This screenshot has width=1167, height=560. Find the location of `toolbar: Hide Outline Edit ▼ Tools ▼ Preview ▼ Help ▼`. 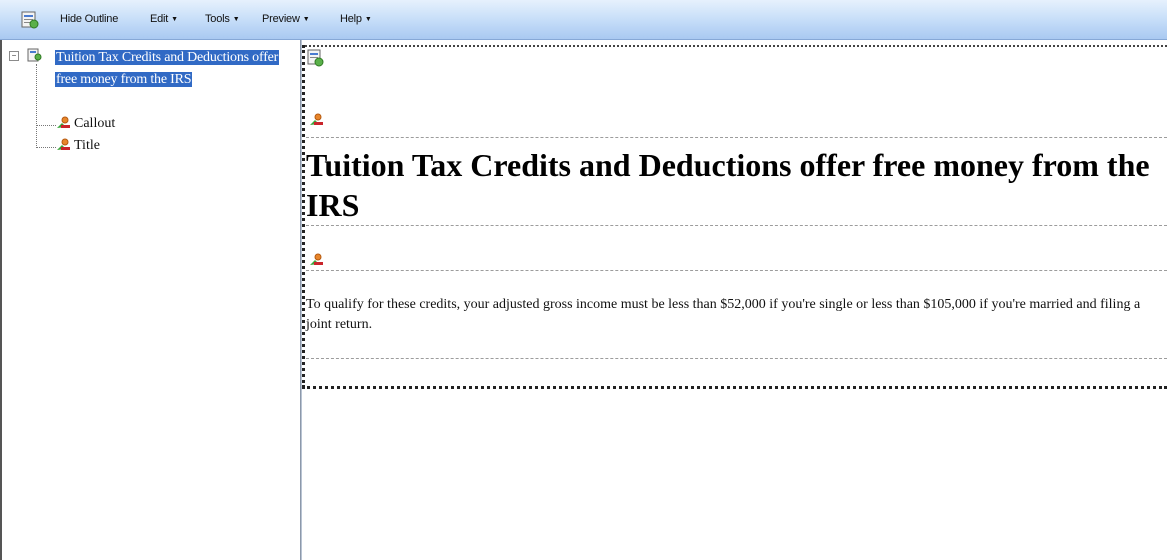

toolbar: Hide Outline Edit ▼ Tools ▼ Preview ▼ Help ▼ is located at coordinates (583, 20).